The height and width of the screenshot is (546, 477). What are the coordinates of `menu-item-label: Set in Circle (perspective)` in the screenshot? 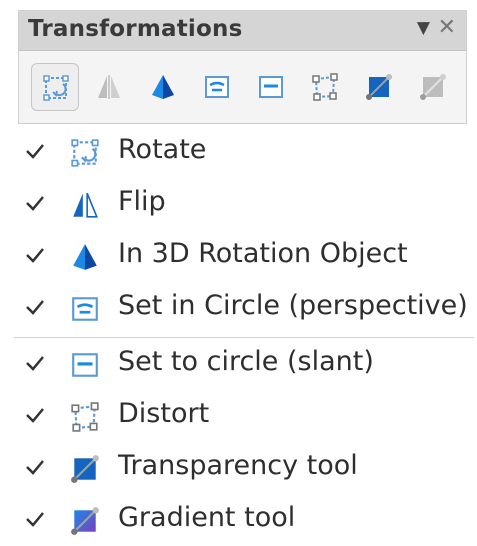 It's located at (293, 305).